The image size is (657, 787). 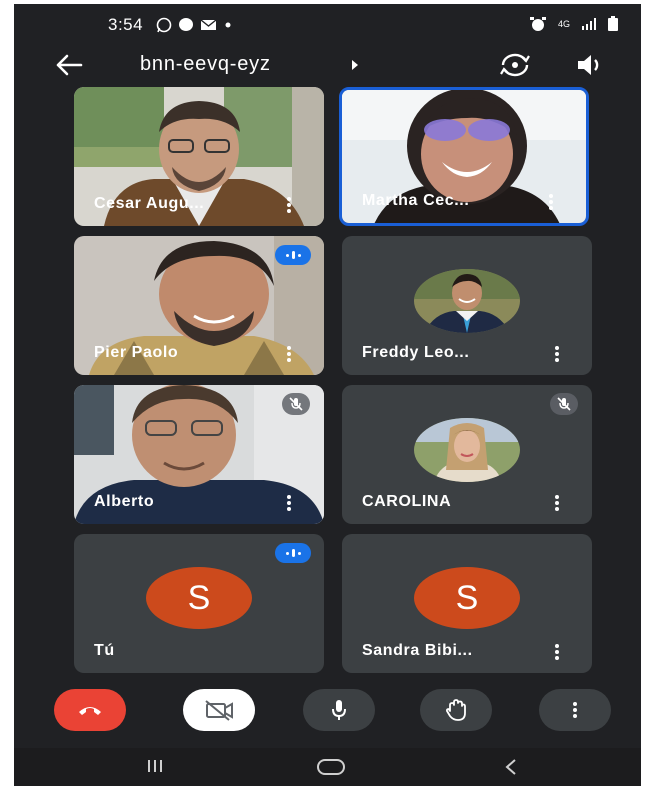 I want to click on notification-icons, so click(x=194, y=25).